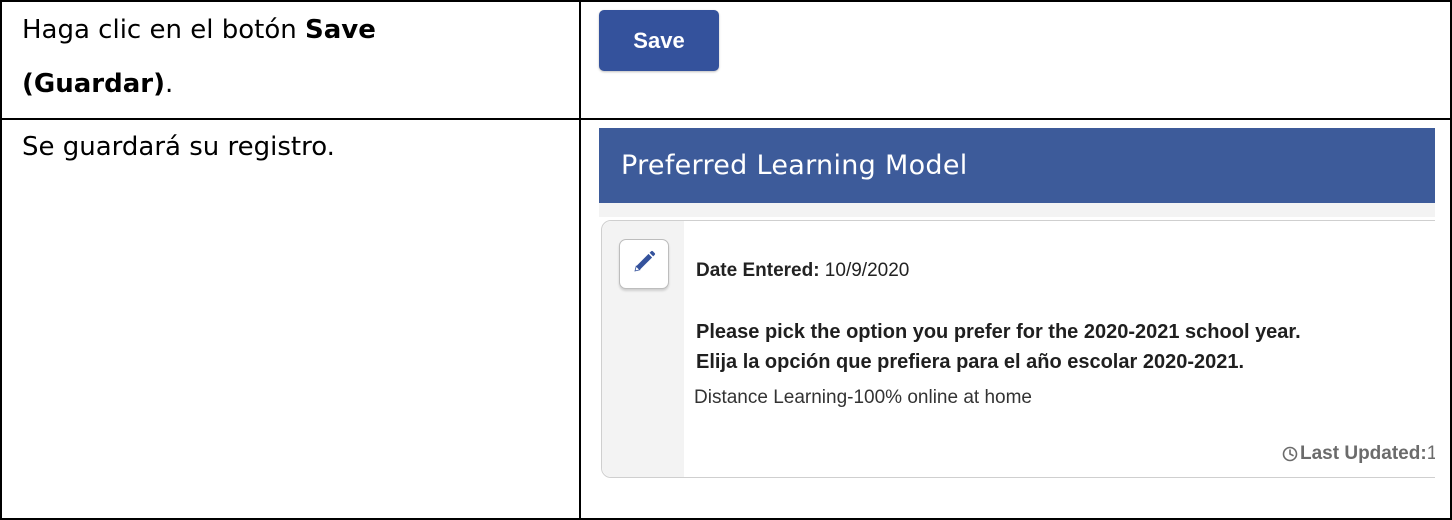 The height and width of the screenshot is (520, 1452). What do you see at coordinates (169, 84) in the screenshot?
I see `instruction-period: .` at bounding box center [169, 84].